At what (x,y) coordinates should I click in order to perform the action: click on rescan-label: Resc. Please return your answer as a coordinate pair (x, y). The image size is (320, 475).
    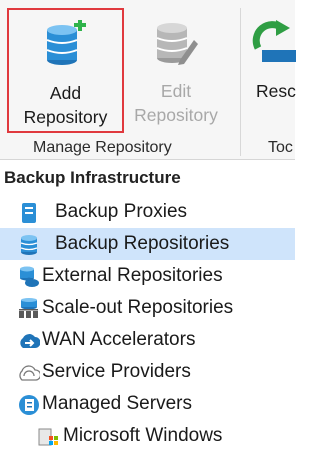
    Looking at the image, I should click on (276, 91).